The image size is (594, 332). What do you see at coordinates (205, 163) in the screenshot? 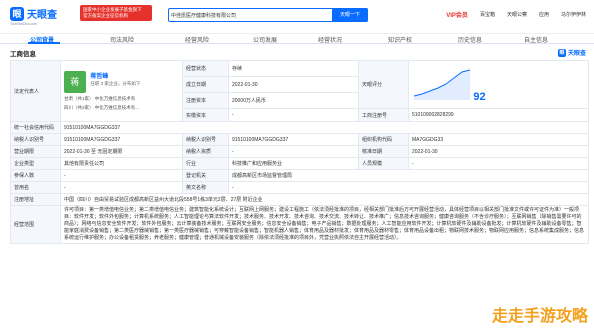
I see `industry-label: 行业` at bounding box center [205, 163].